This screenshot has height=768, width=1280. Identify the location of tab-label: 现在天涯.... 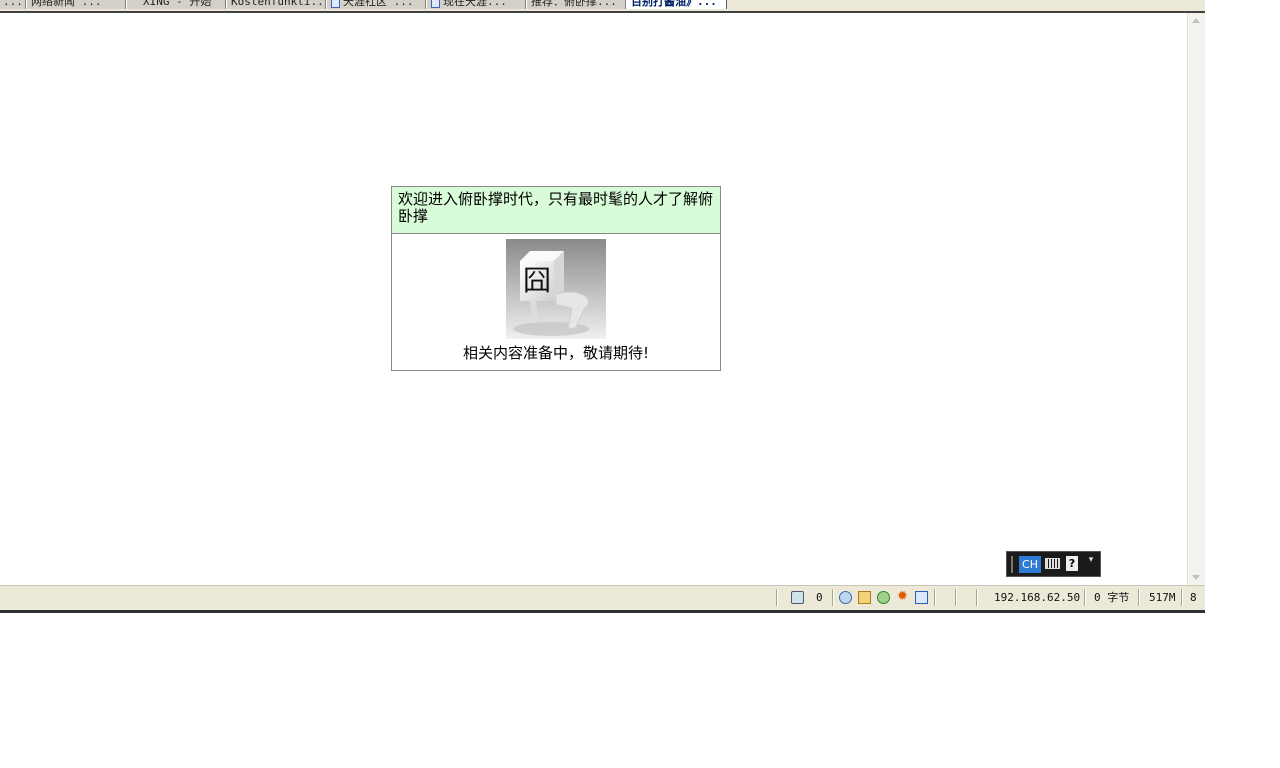
(475, 4).